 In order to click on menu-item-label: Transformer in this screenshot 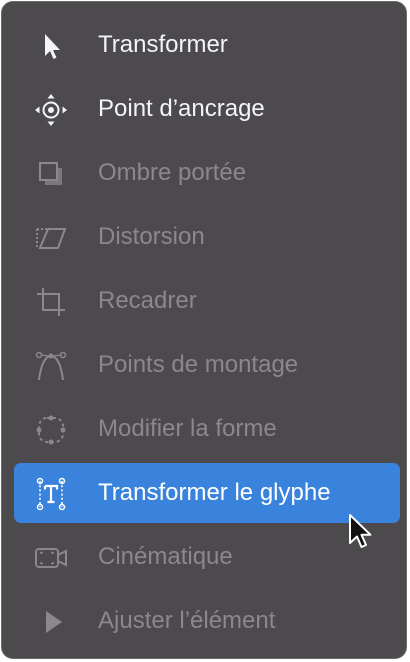, I will do `click(163, 44)`.